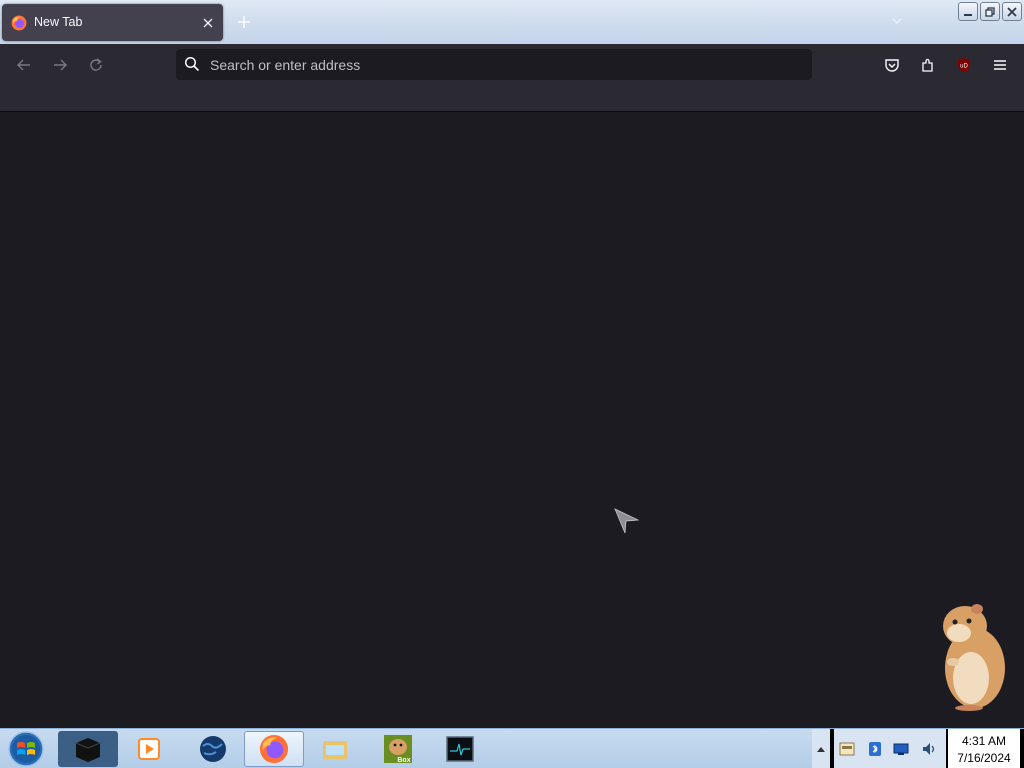  What do you see at coordinates (1012, 11) in the screenshot?
I see `close-icon` at bounding box center [1012, 11].